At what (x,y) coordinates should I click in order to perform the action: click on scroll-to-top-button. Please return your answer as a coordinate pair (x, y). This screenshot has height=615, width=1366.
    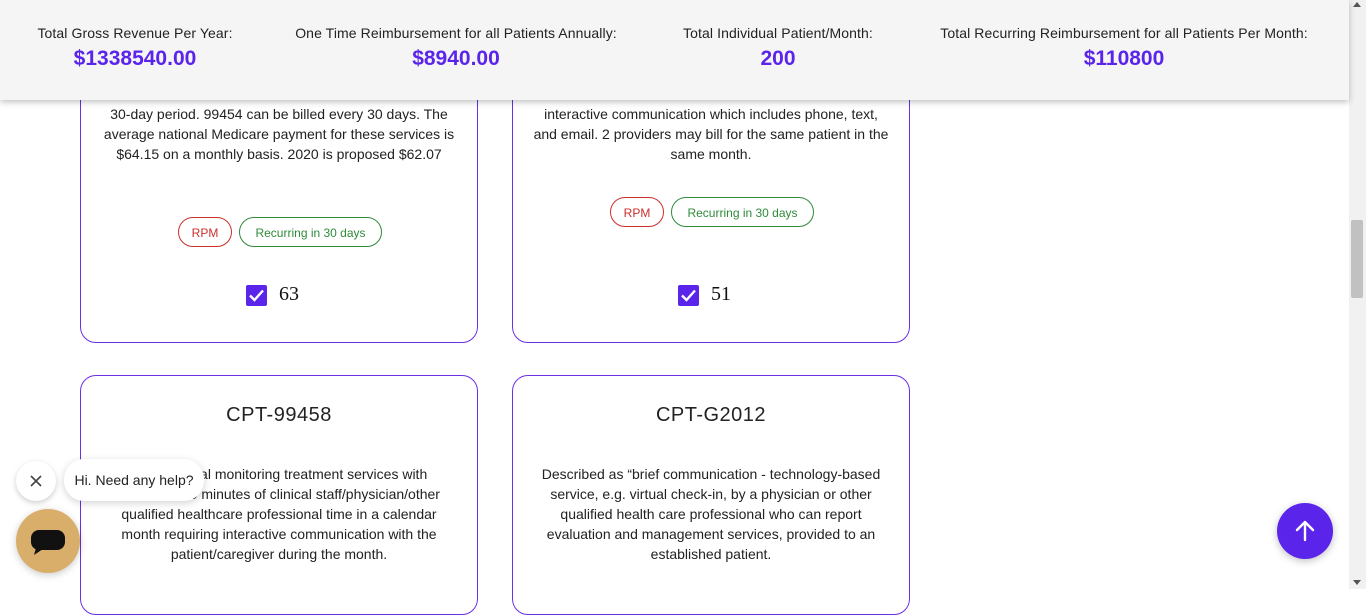
    Looking at the image, I should click on (1305, 531).